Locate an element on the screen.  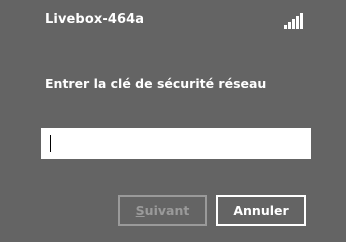
next-button-mnemonic: S is located at coordinates (140, 210).